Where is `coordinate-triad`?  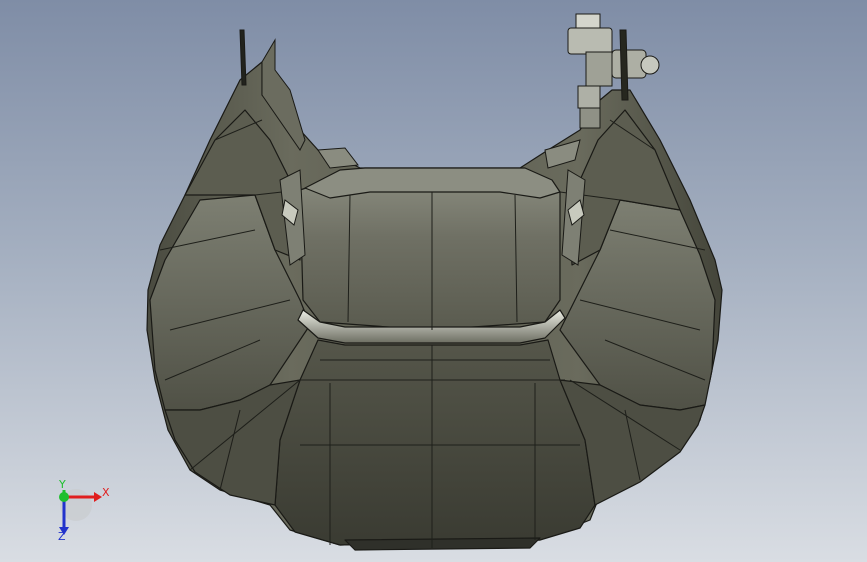
coordinate-triad is located at coordinates (80, 512).